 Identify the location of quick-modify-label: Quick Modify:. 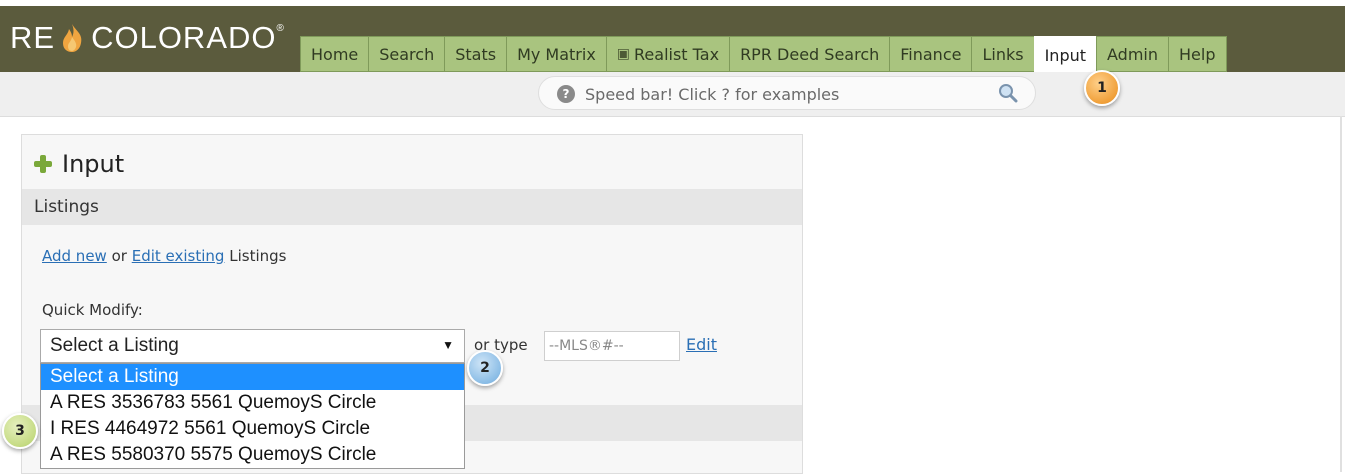
(92, 310).